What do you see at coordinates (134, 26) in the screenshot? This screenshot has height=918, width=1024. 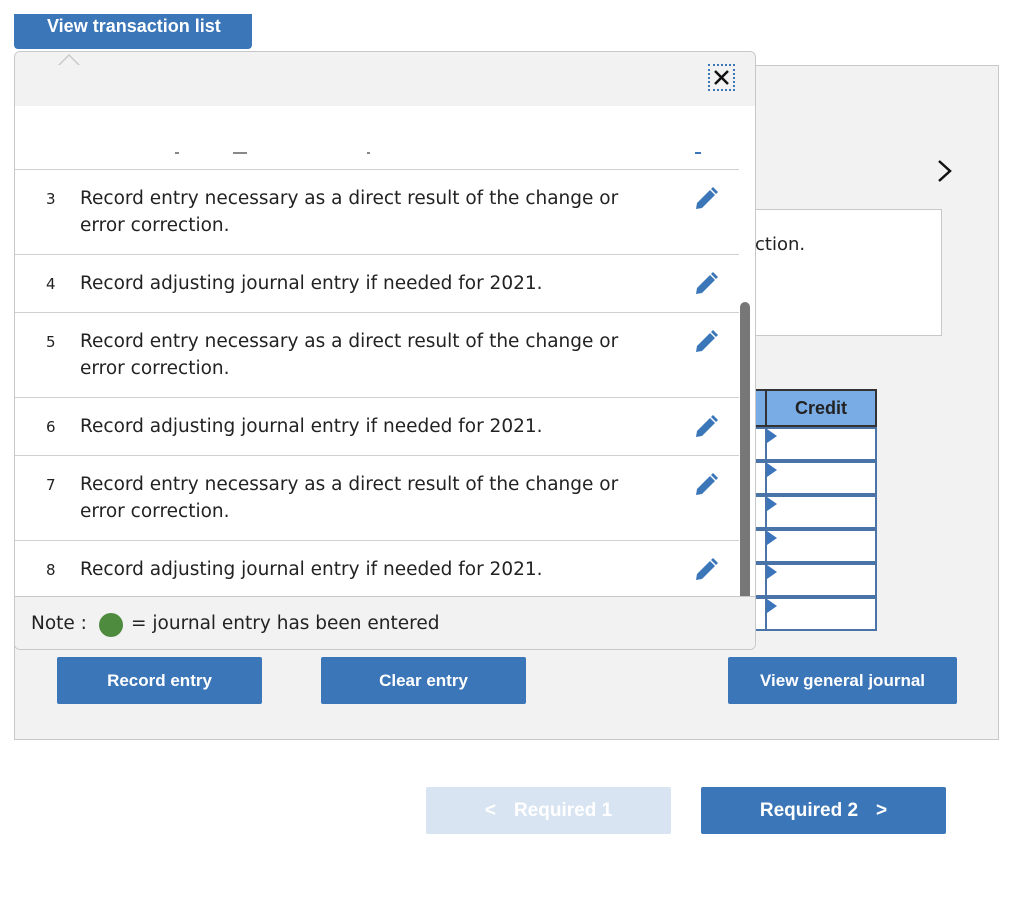 I see `view-transaction-list-label: View transaction list` at bounding box center [134, 26].